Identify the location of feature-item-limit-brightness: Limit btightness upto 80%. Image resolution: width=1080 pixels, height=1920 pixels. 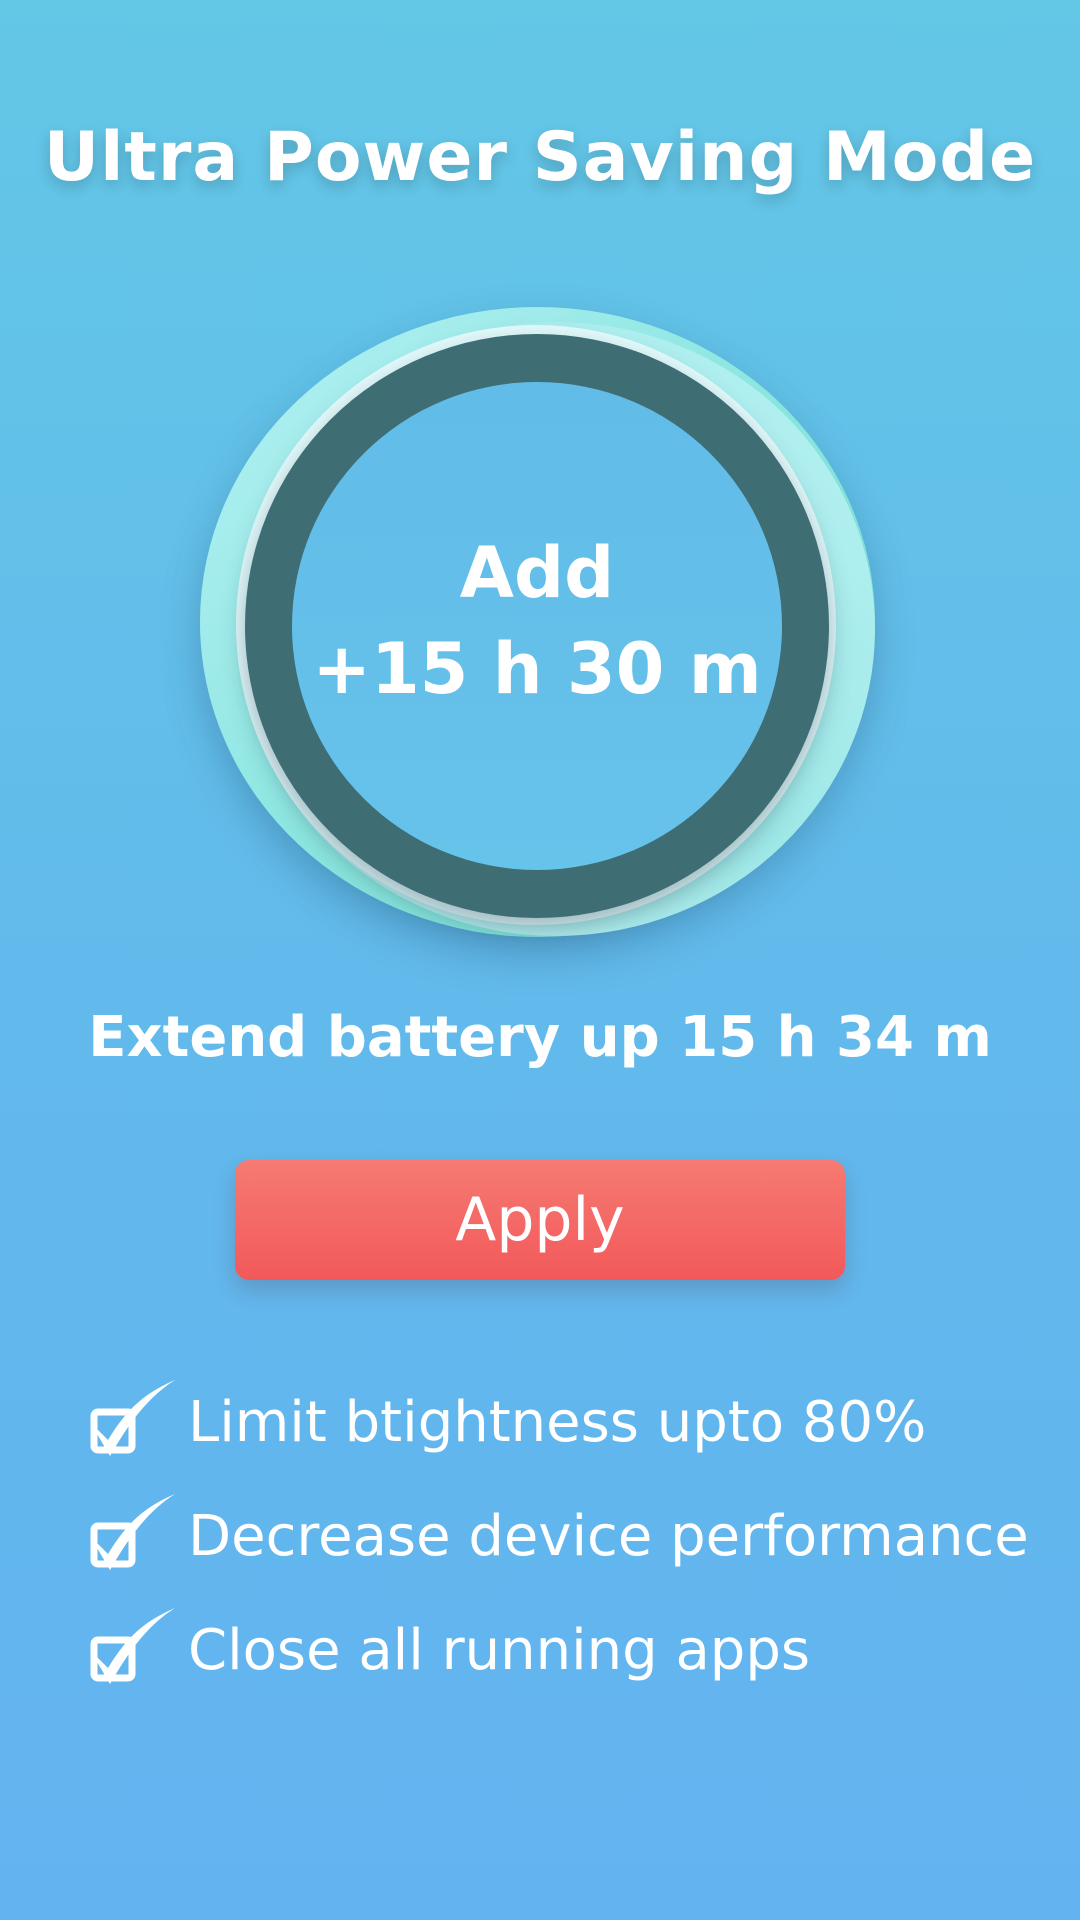
(570, 1422).